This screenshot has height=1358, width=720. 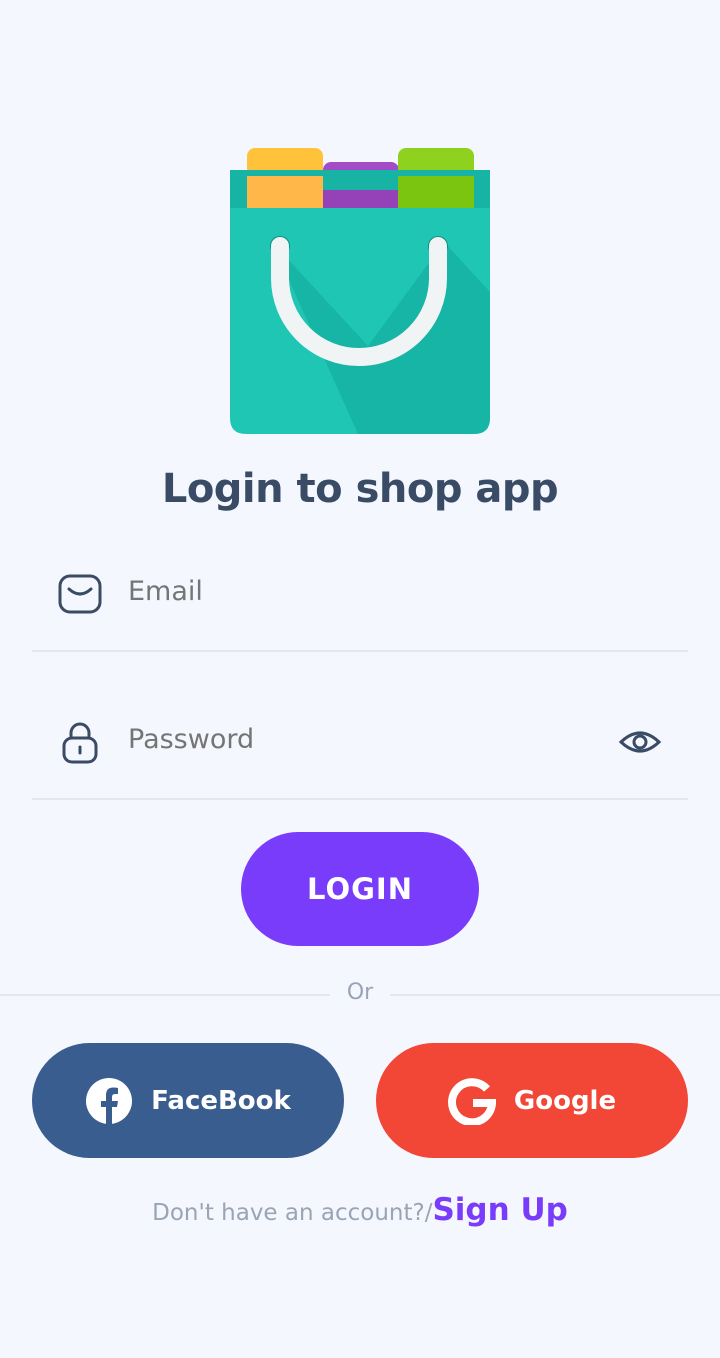 What do you see at coordinates (565, 1100) in the screenshot?
I see `google-label: Google` at bounding box center [565, 1100].